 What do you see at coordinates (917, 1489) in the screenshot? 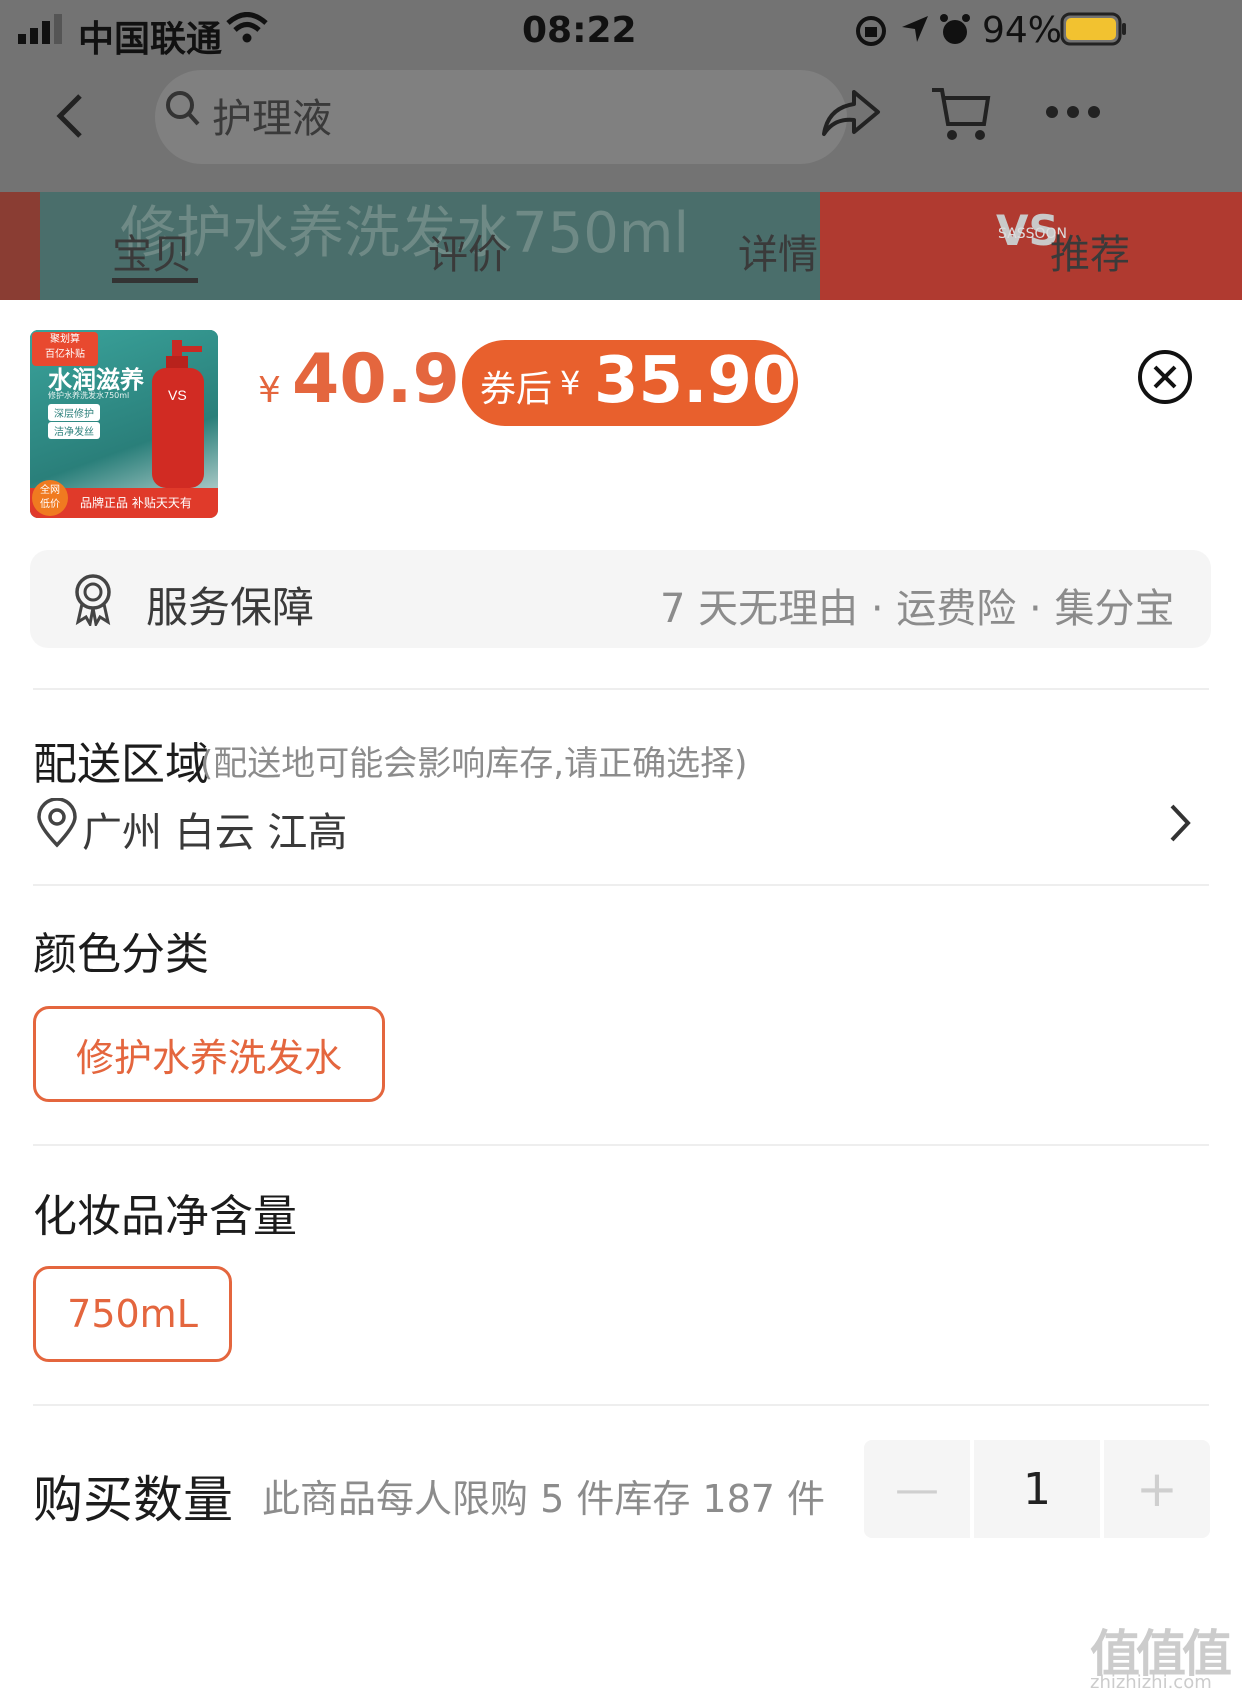
I see `decrement-button: —` at bounding box center [917, 1489].